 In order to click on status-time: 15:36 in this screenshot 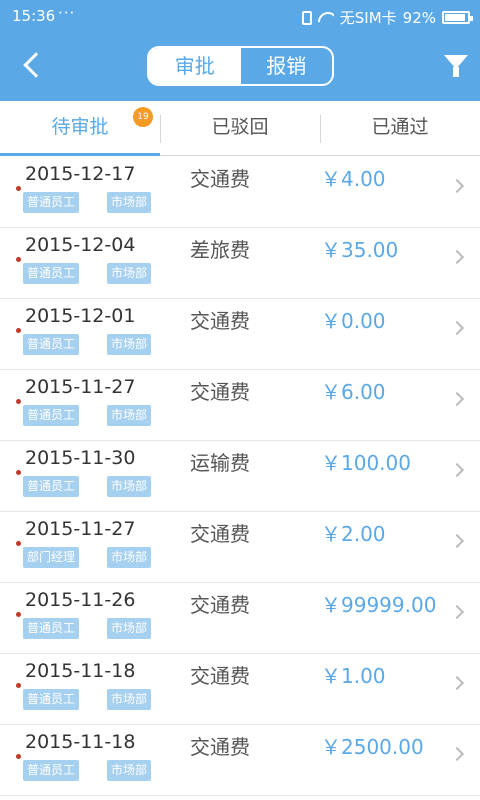, I will do `click(34, 16)`.